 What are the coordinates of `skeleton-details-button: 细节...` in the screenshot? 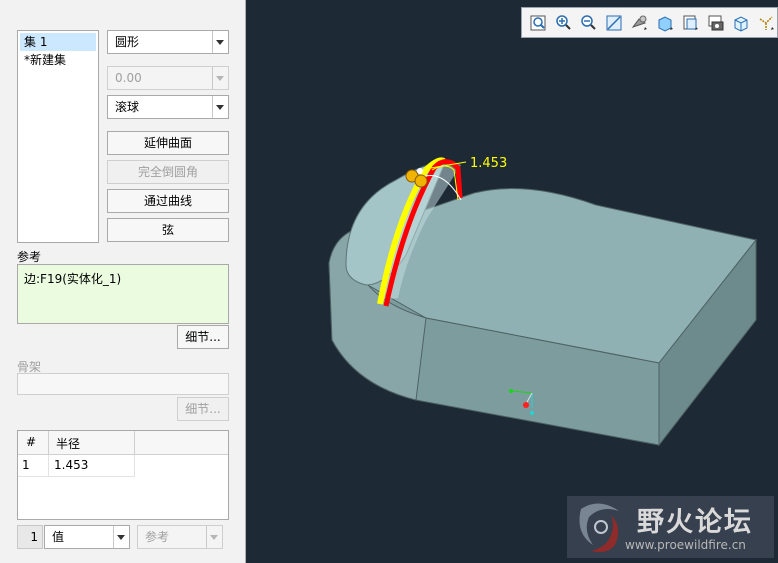 It's located at (203, 409).